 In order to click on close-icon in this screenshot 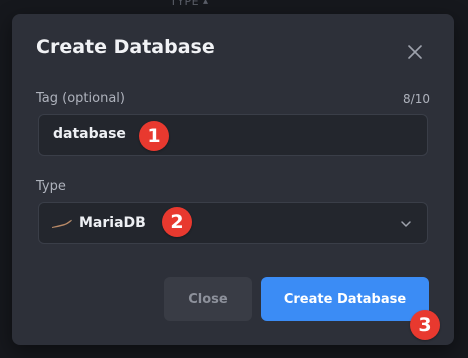, I will do `click(415, 52)`.